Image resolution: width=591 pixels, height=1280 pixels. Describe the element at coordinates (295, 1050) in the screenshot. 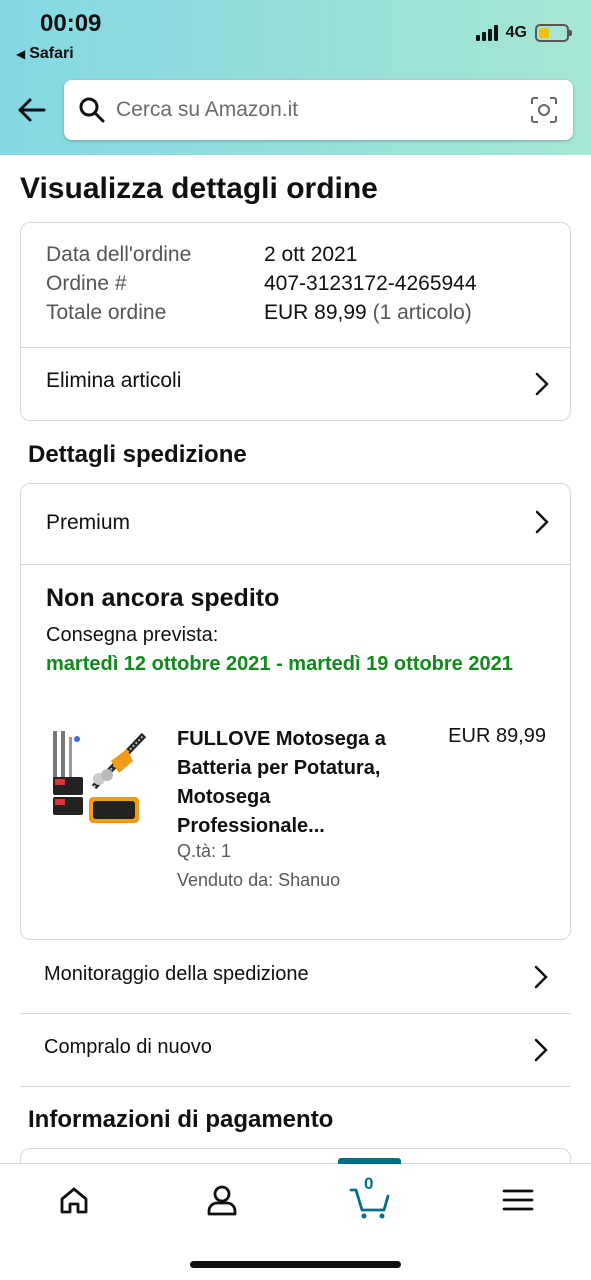

I see `buy-again-row: Compralo di nuovo` at that location.